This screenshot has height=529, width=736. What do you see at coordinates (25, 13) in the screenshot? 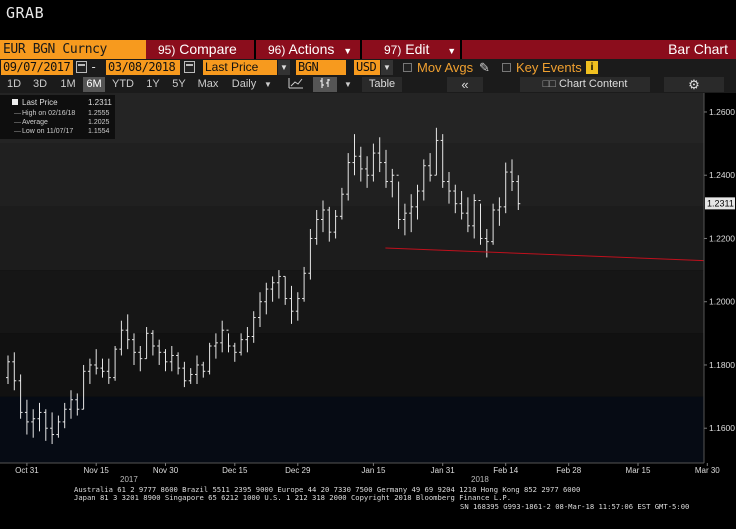
I see `window-title: GRAB` at bounding box center [25, 13].